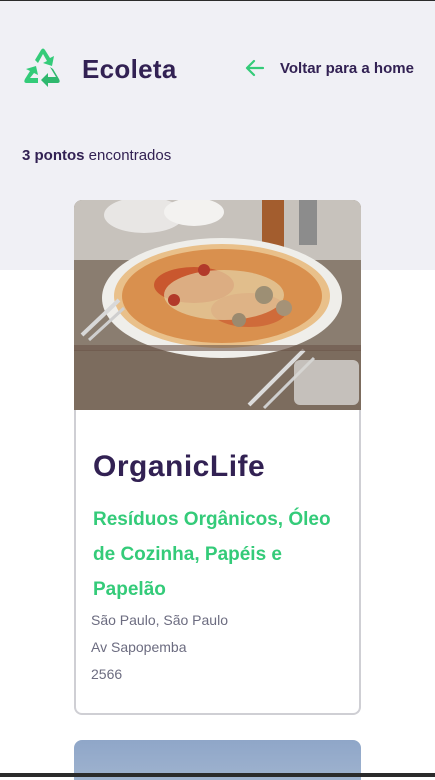  Describe the element at coordinates (255, 68) in the screenshot. I see `arrow-left-icon` at that location.